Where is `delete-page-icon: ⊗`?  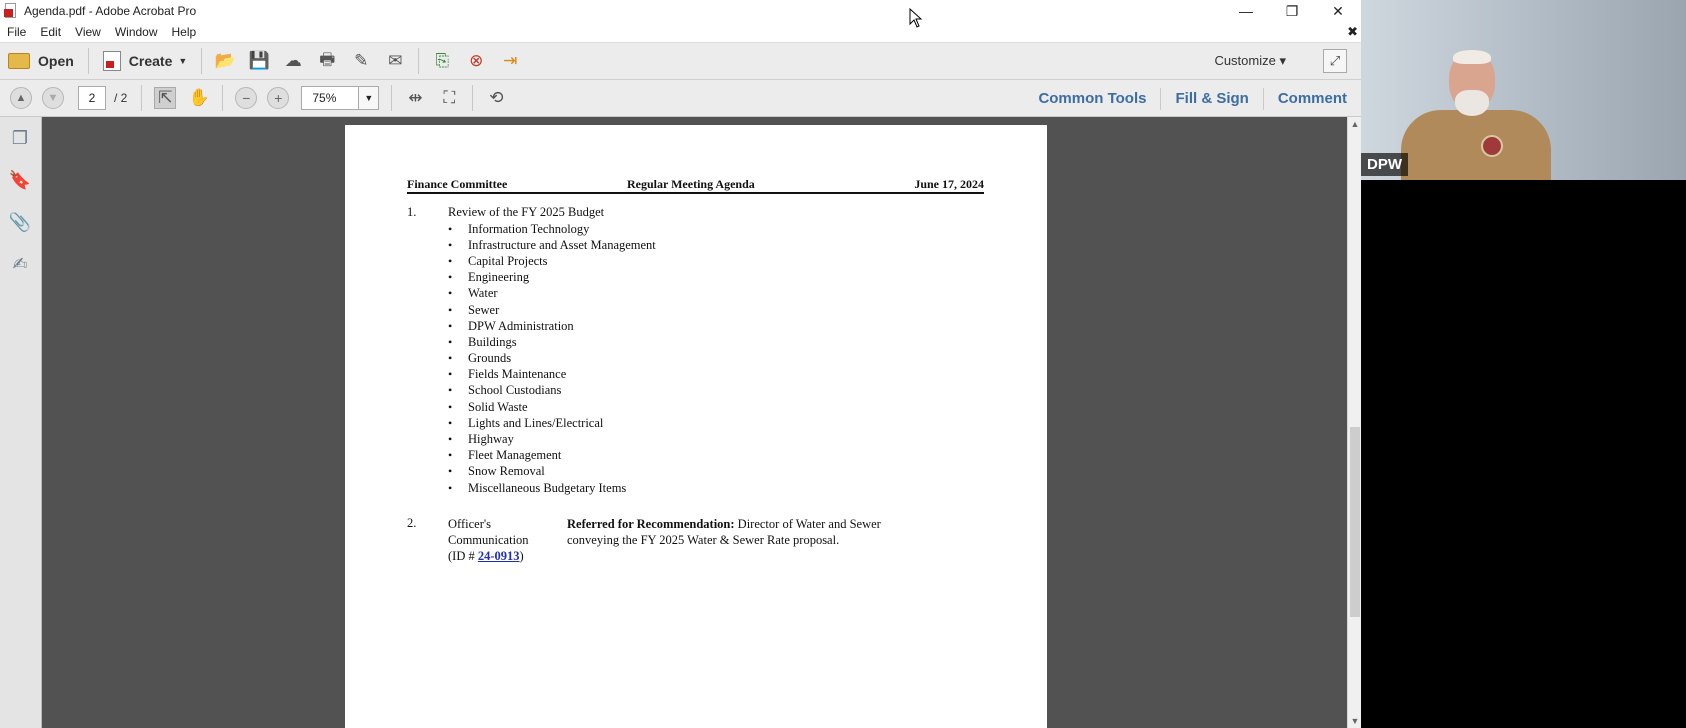
delete-page-icon: ⊗ is located at coordinates (476, 61).